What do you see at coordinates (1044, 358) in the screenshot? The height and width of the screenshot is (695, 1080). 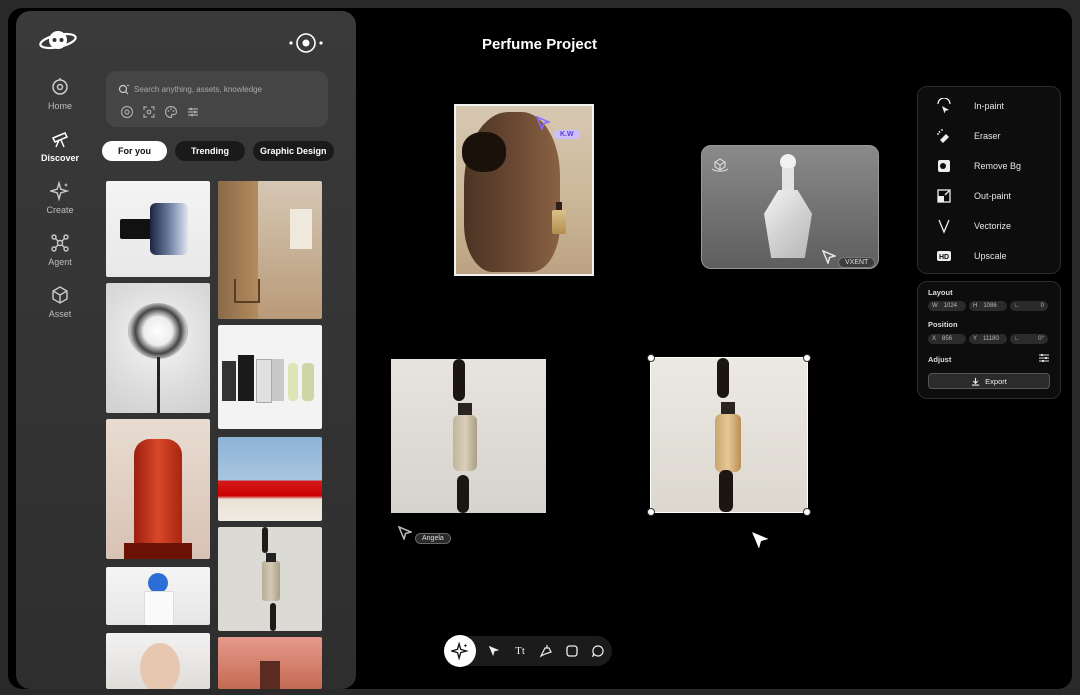 I see `adjust-sliders-icon` at bounding box center [1044, 358].